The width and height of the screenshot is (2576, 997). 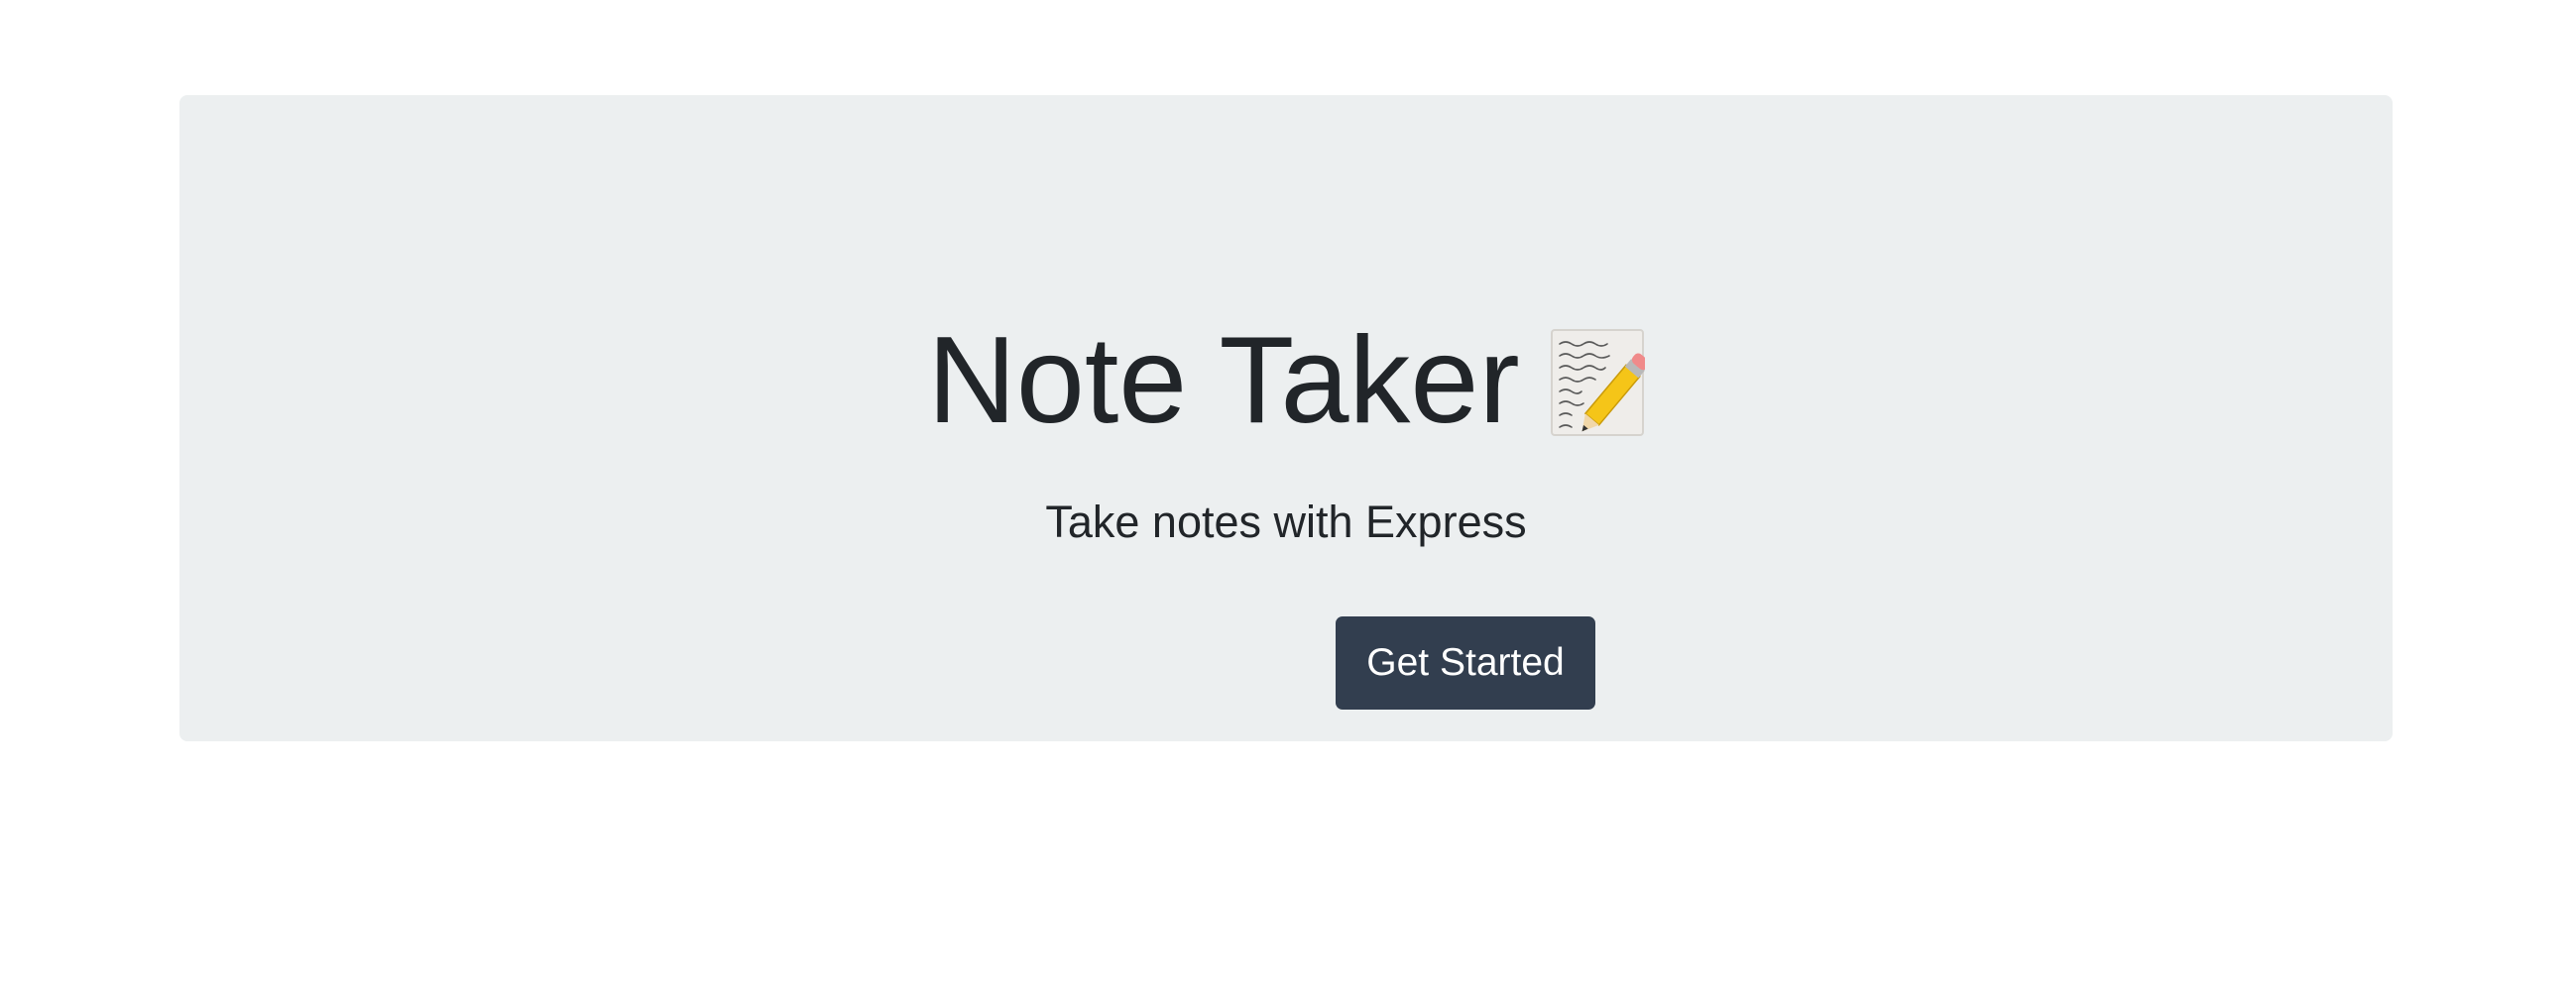 What do you see at coordinates (1223, 380) in the screenshot?
I see `page-title: Note Taker` at bounding box center [1223, 380].